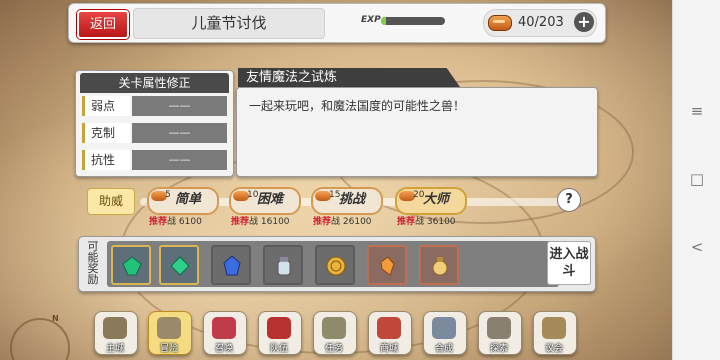 The width and height of the screenshot is (720, 360). What do you see at coordinates (114, 349) in the screenshot?
I see `menu-label: 主城` at bounding box center [114, 349].